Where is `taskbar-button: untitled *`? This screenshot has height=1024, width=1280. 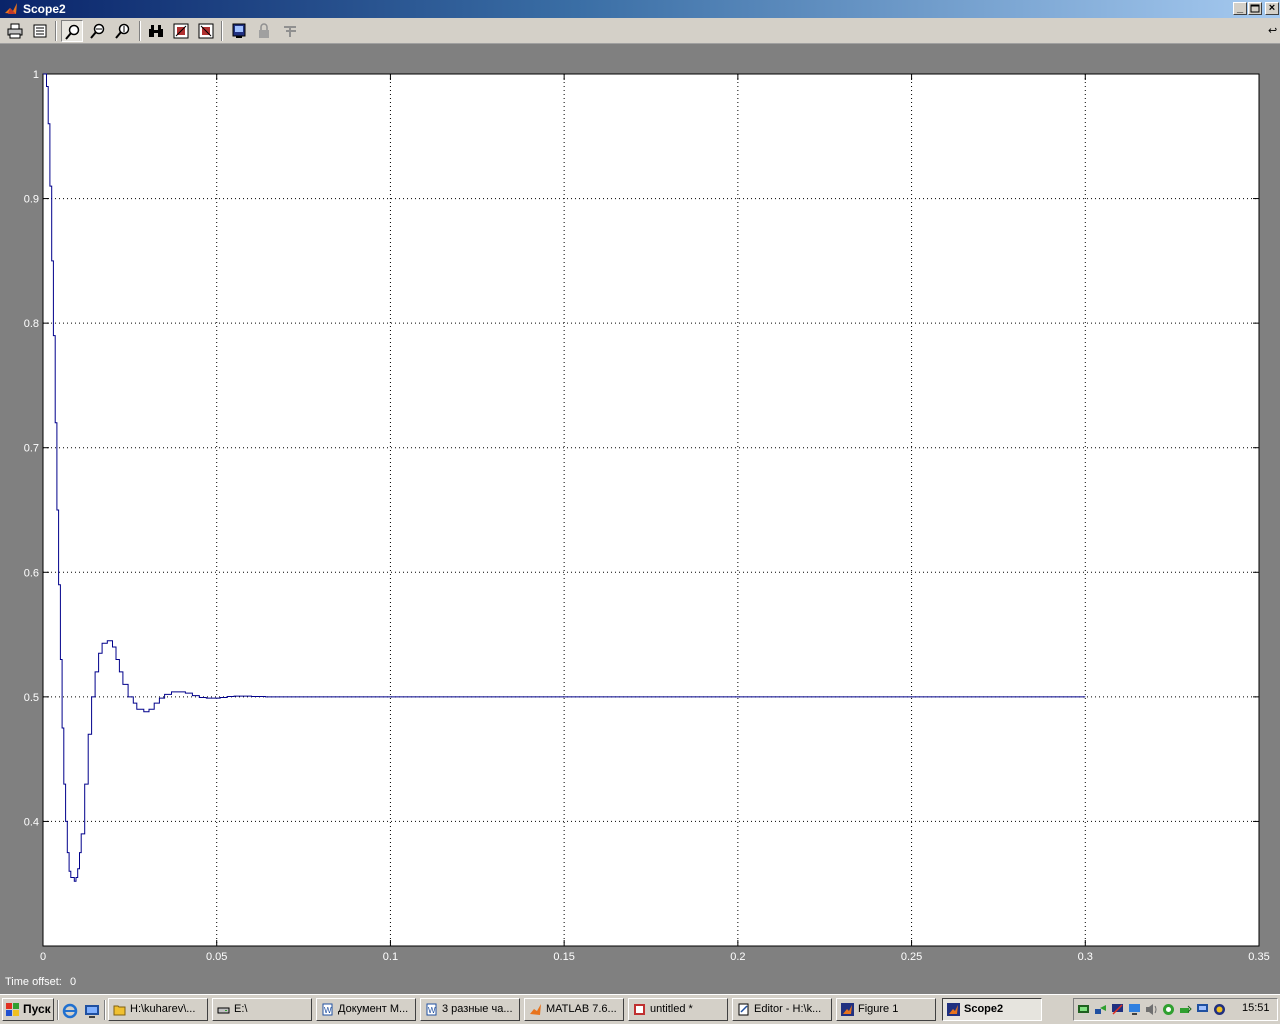
taskbar-button: untitled * is located at coordinates (678, 1009).